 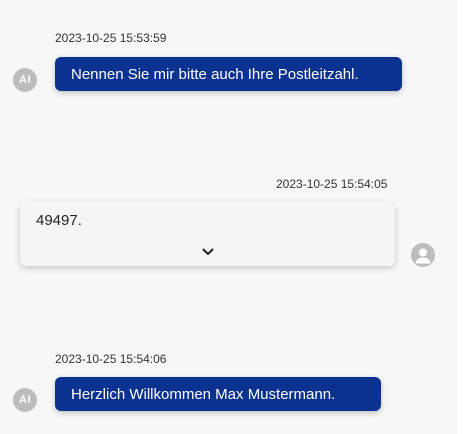 I want to click on ai-message-bubble: Herzlich Willkommen Max Mustermann., so click(x=218, y=394).